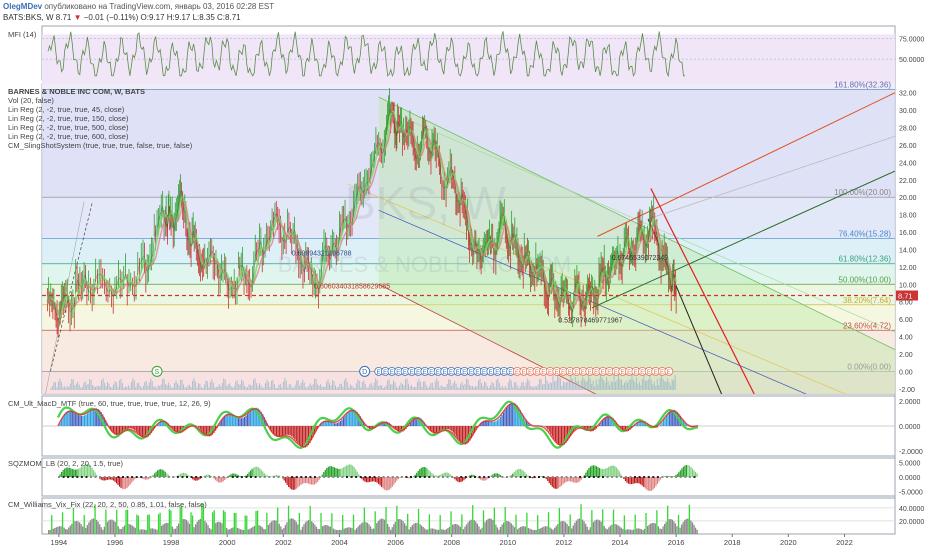  Describe the element at coordinates (115, 542) in the screenshot. I see `x-tick-label: 1996` at that location.